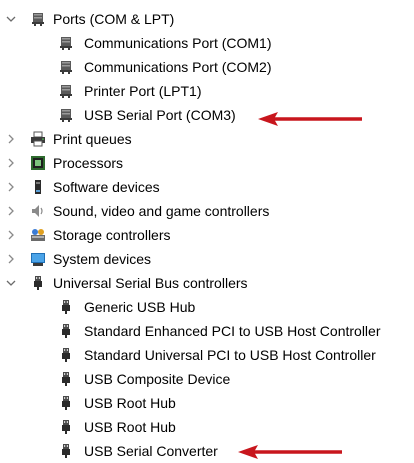  Describe the element at coordinates (143, 91) in the screenshot. I see `tree-item-label: Printer Port (LPT1)` at that location.